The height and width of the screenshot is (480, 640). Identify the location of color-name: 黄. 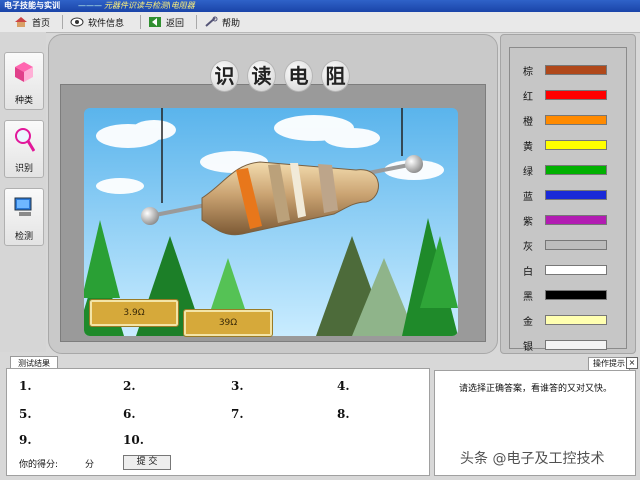
(528, 147).